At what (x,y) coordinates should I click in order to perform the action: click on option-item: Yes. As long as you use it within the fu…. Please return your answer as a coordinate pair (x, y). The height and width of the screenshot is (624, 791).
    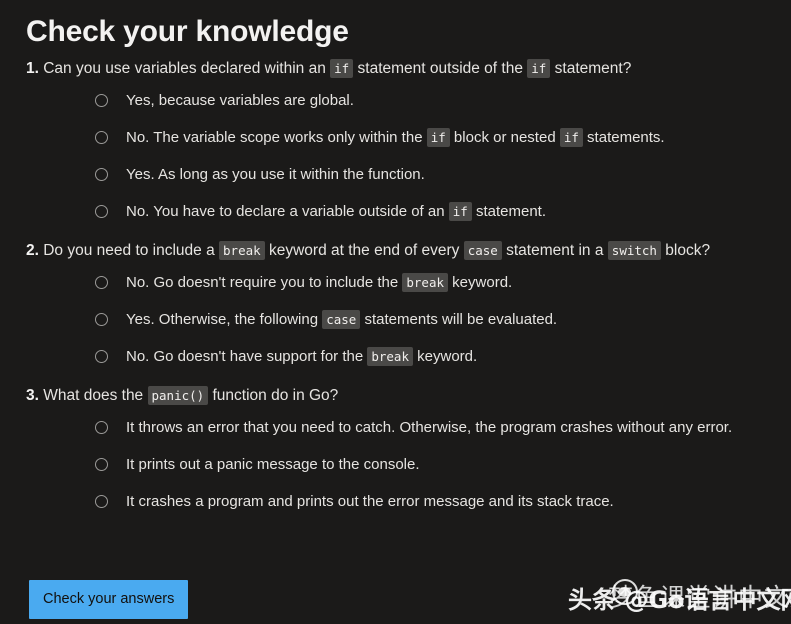
    Looking at the image, I should click on (395, 176).